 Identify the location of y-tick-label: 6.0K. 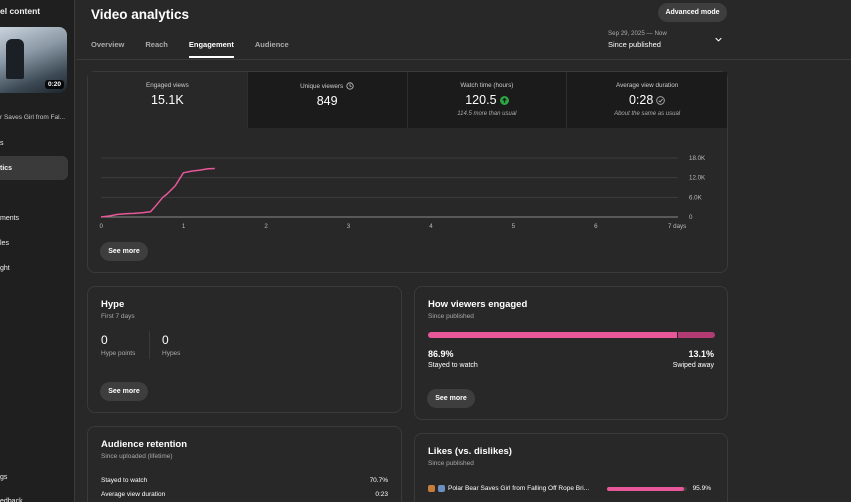
(696, 197).